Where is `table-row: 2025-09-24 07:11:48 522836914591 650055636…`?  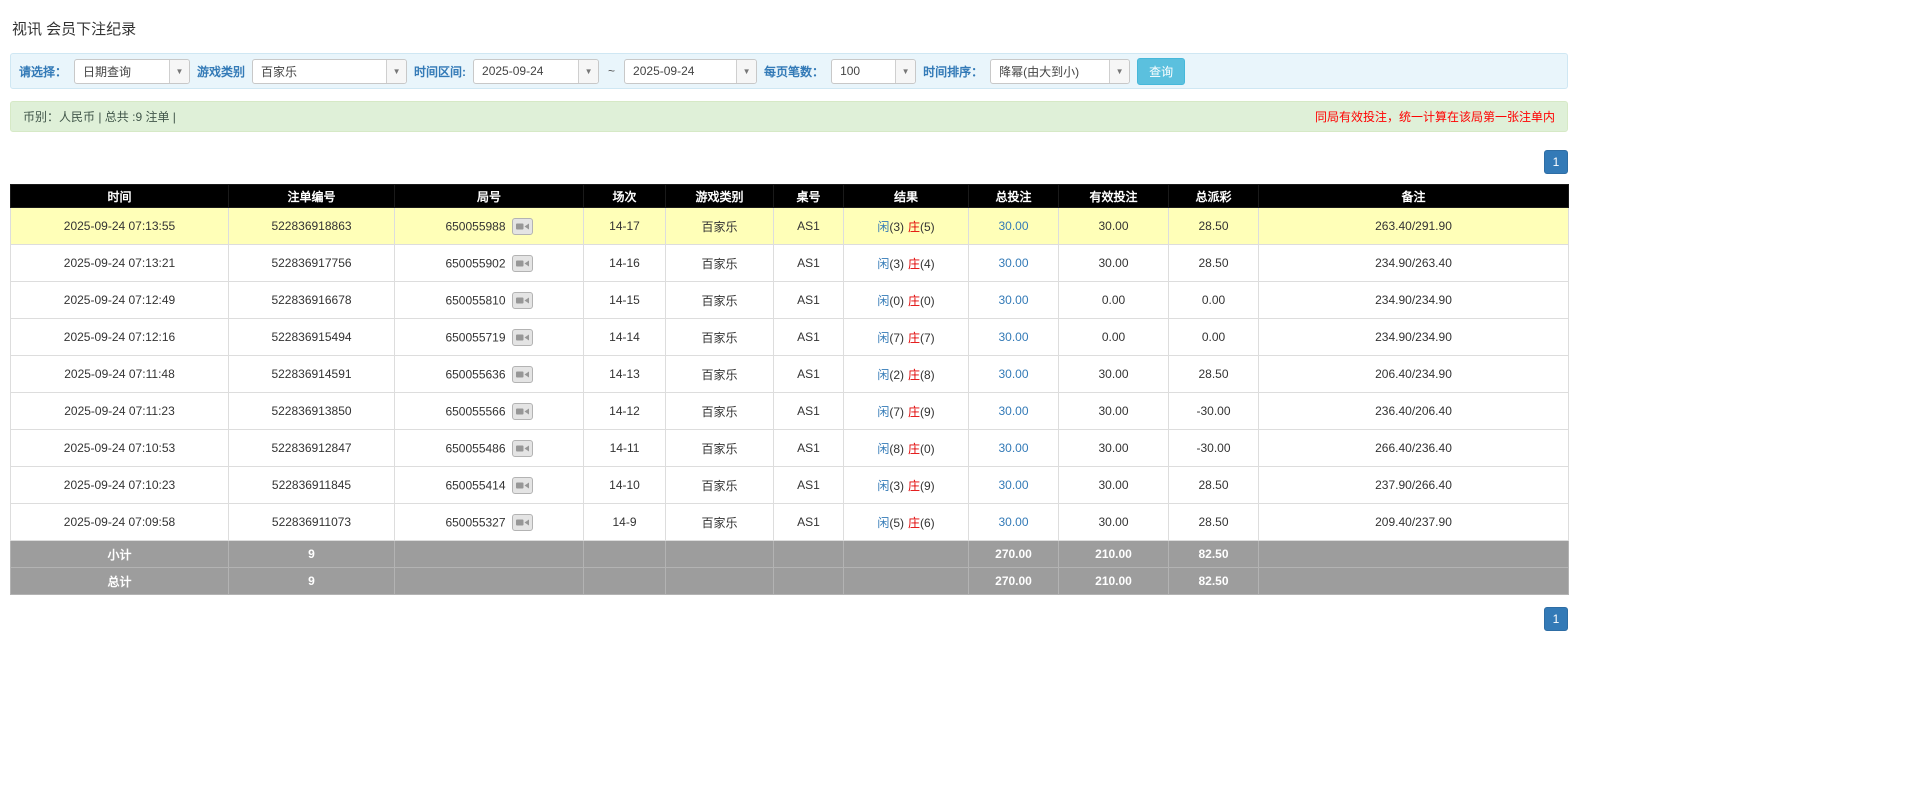 table-row: 2025-09-24 07:11:48 522836914591 650055636… is located at coordinates (789, 374).